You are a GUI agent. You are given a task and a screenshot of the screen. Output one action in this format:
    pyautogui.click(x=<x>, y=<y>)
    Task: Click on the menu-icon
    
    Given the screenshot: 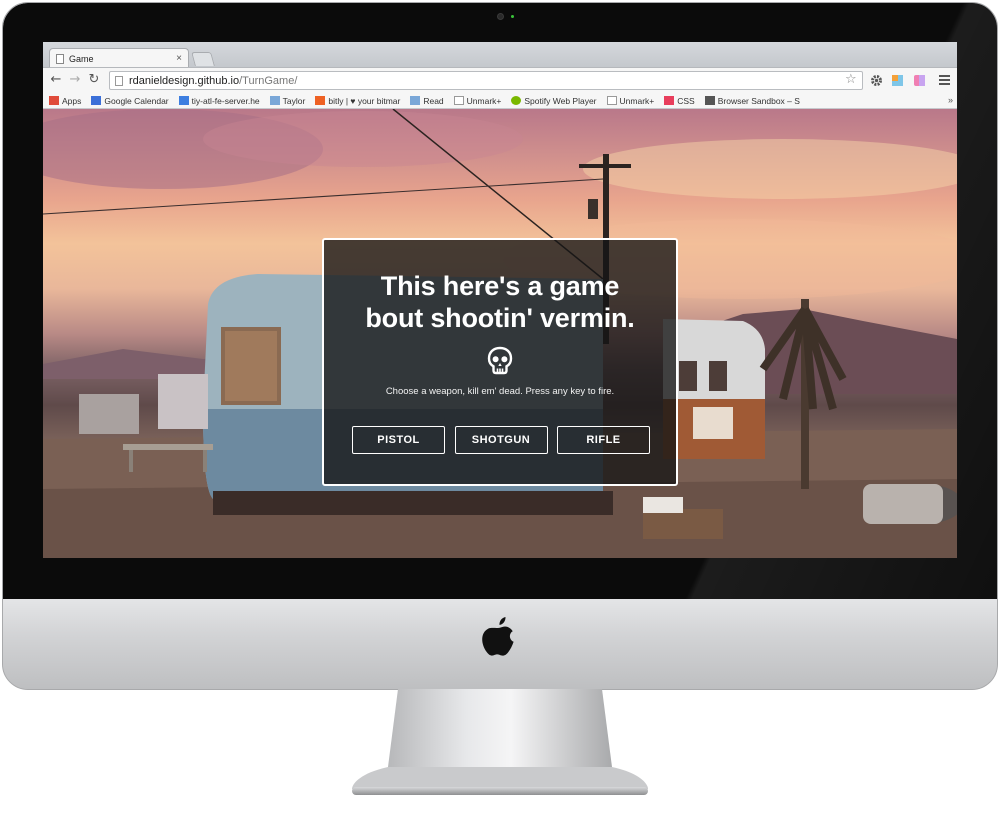 What is the action you would take?
    pyautogui.click(x=944, y=80)
    